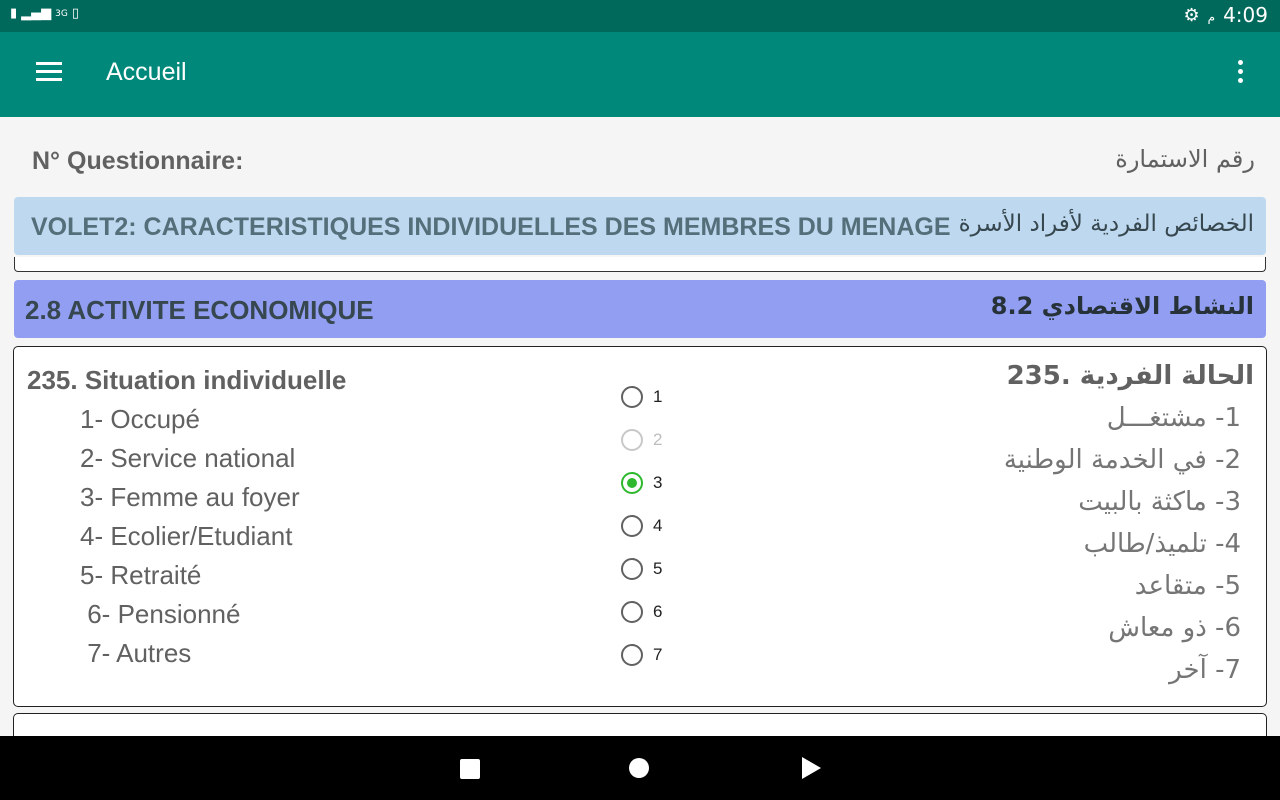 This screenshot has height=800, width=1280. I want to click on question-title-ar: 235. الحالة الفردية, so click(1130, 376).